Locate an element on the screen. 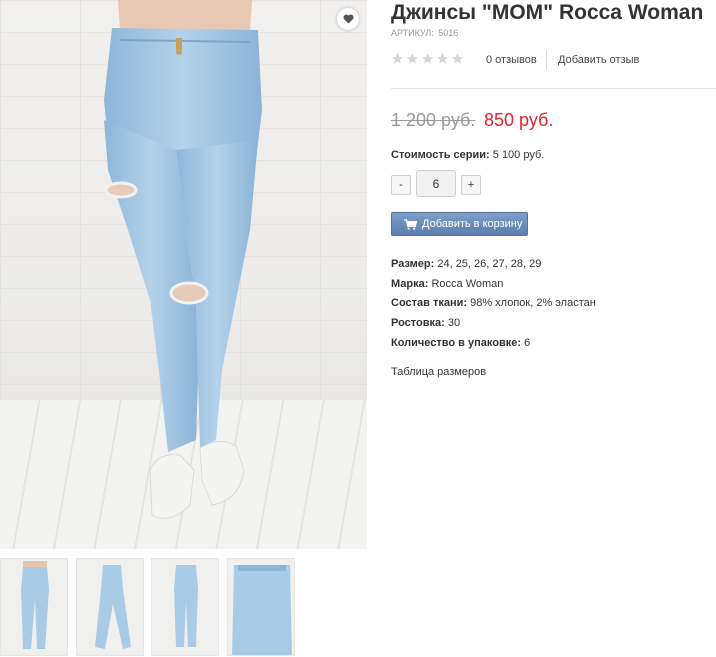 This screenshot has height=657, width=716. size-table-link: Таблица размеров is located at coordinates (438, 372).